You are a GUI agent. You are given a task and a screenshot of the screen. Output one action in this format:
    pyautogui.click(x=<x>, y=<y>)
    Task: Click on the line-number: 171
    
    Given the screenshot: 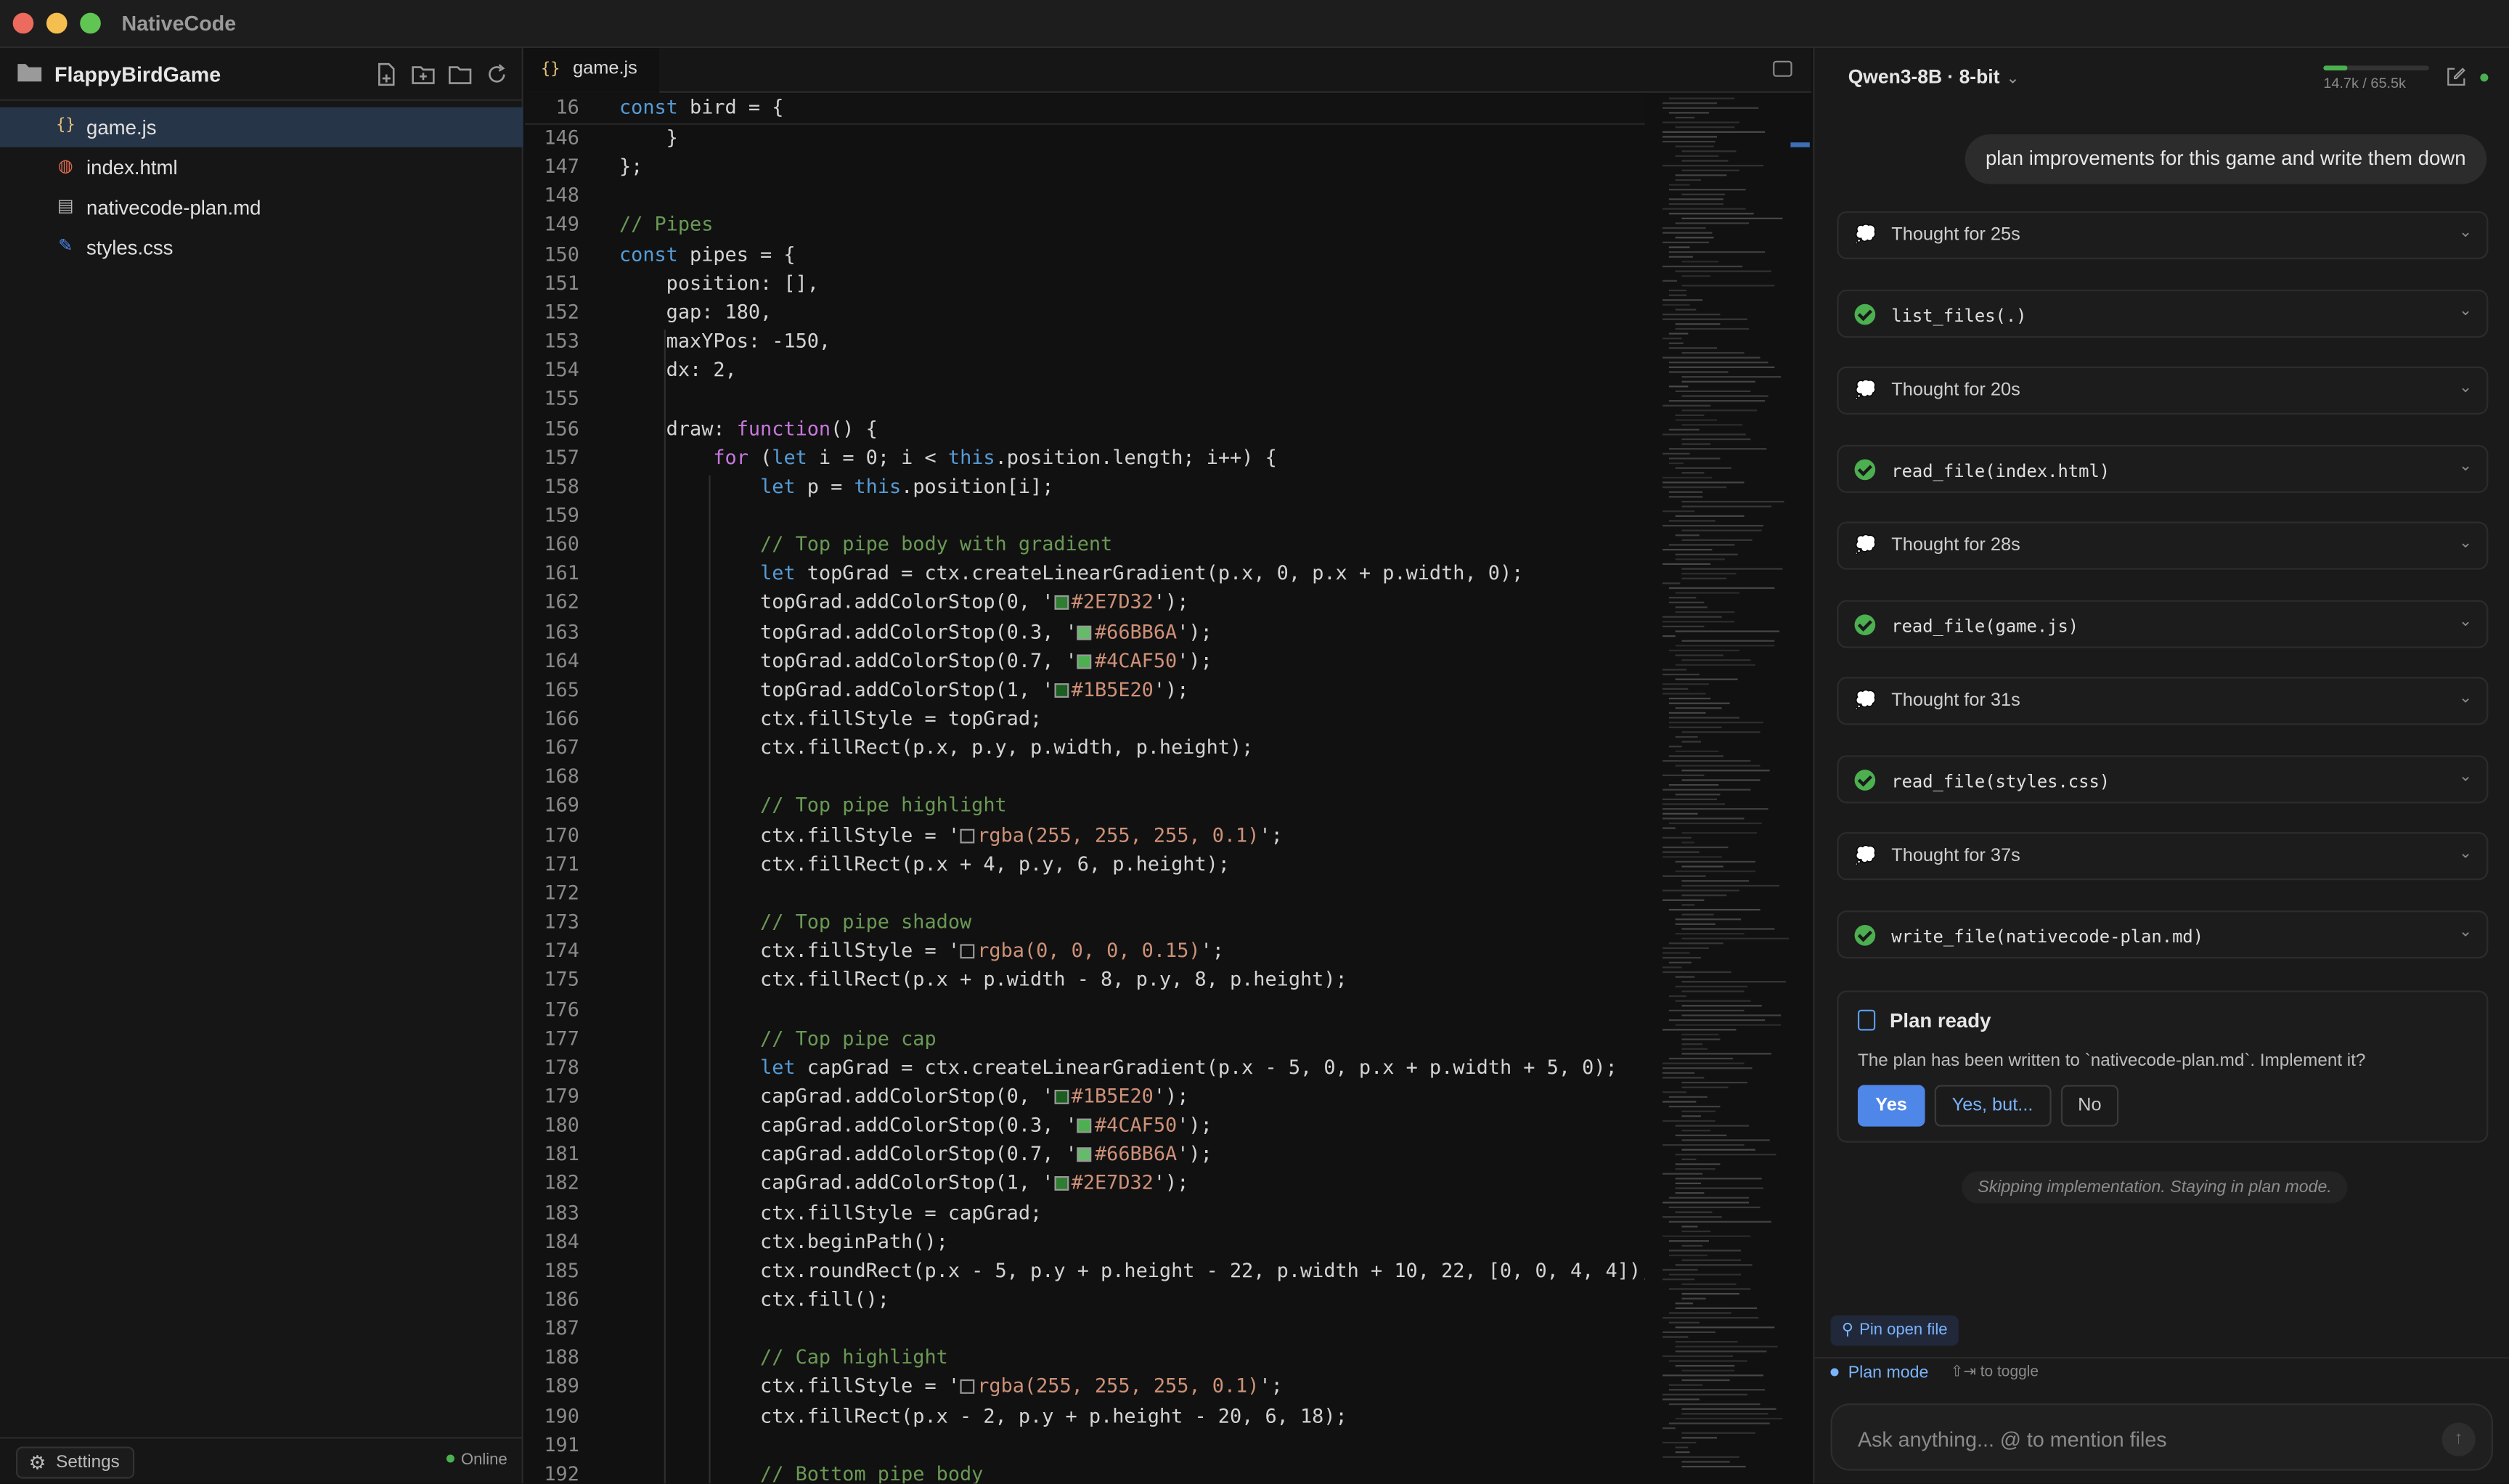 What is the action you would take?
    pyautogui.click(x=561, y=864)
    